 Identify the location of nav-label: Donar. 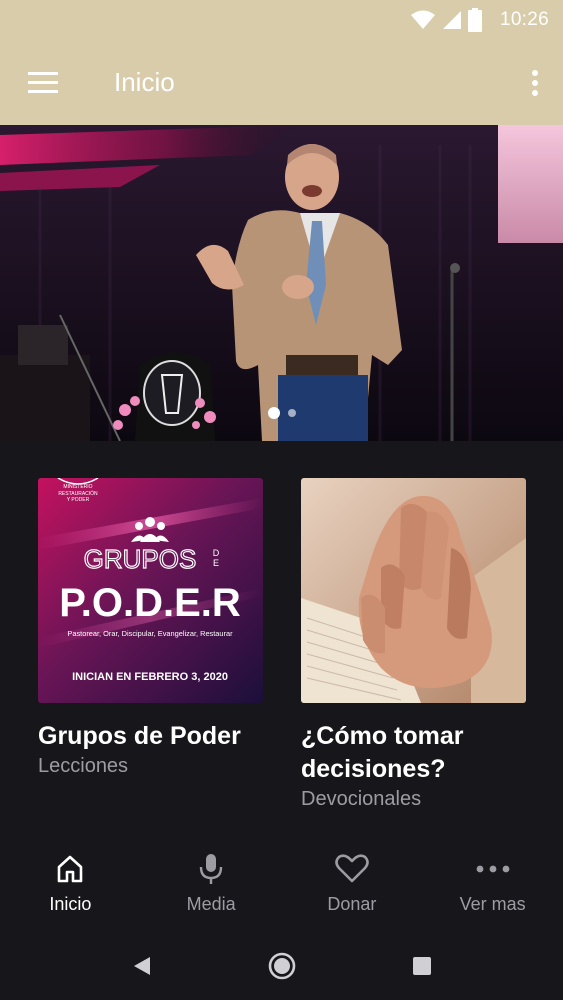
(352, 904).